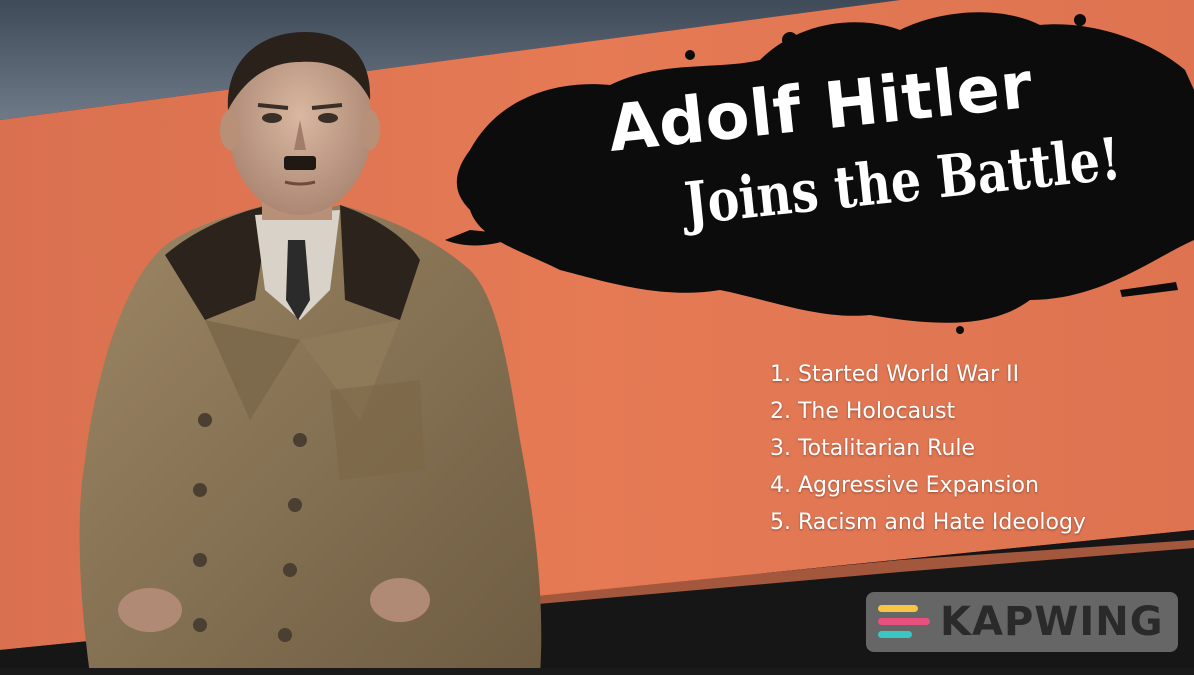  Describe the element at coordinates (904, 485) in the screenshot. I see `list-item: 4. Aggressive Expansion` at that location.